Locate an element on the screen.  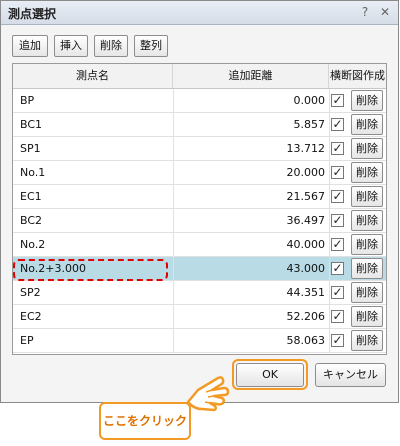
table-row: SP2 44.351 ✓ 削除 is located at coordinates (199, 293).